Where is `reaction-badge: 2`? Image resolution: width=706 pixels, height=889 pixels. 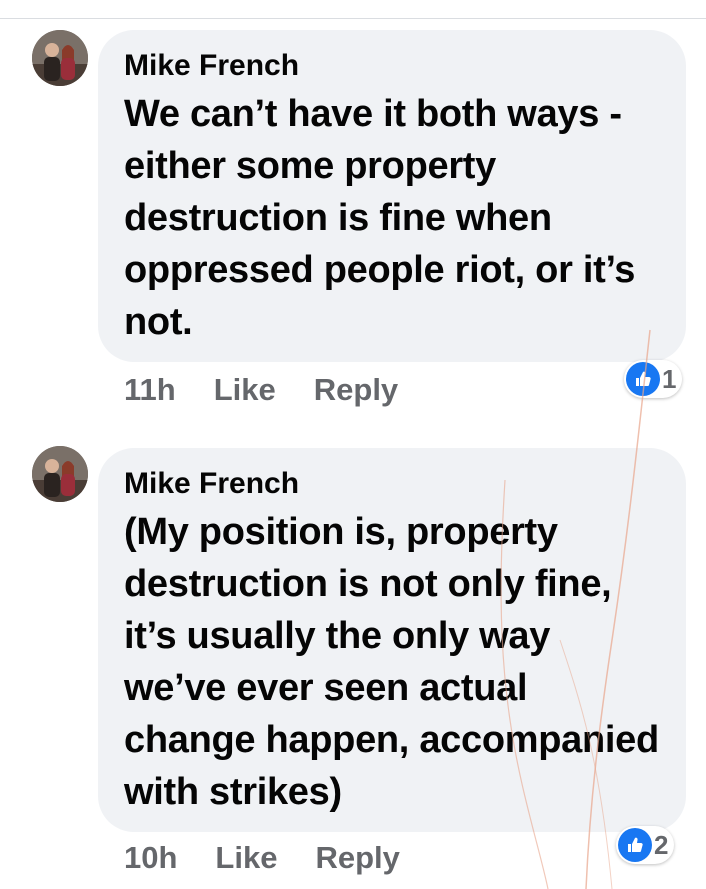 reaction-badge: 2 is located at coordinates (645, 845).